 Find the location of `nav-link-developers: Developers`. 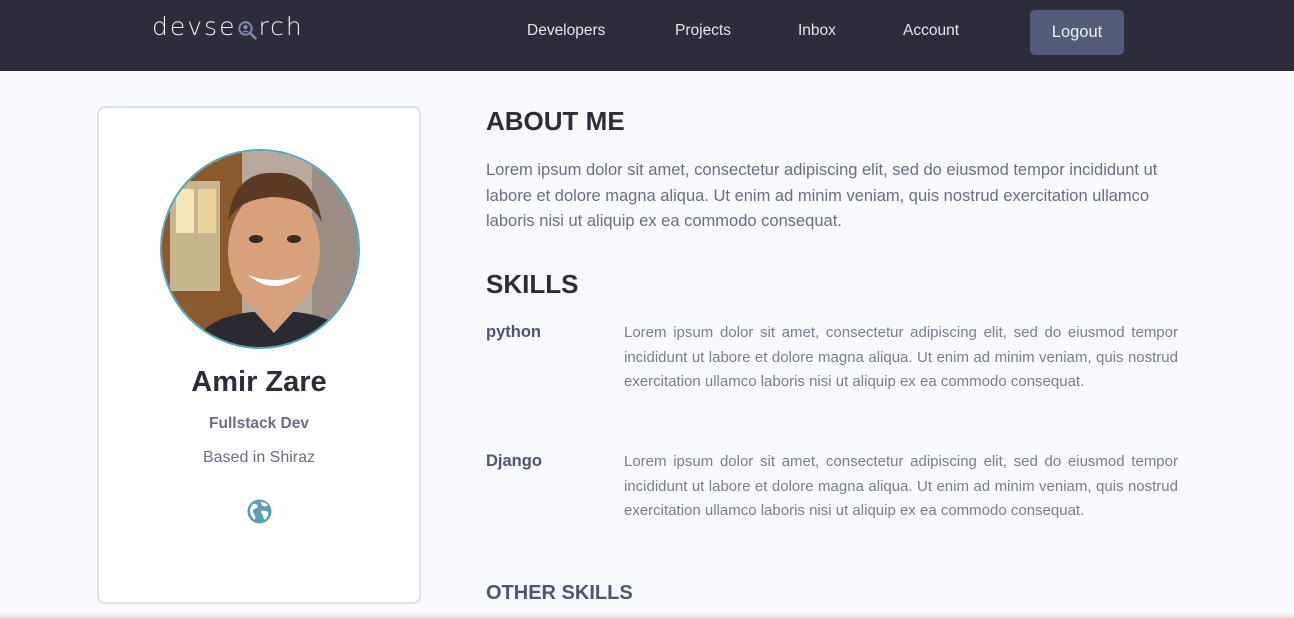

nav-link-developers: Developers is located at coordinates (566, 31).